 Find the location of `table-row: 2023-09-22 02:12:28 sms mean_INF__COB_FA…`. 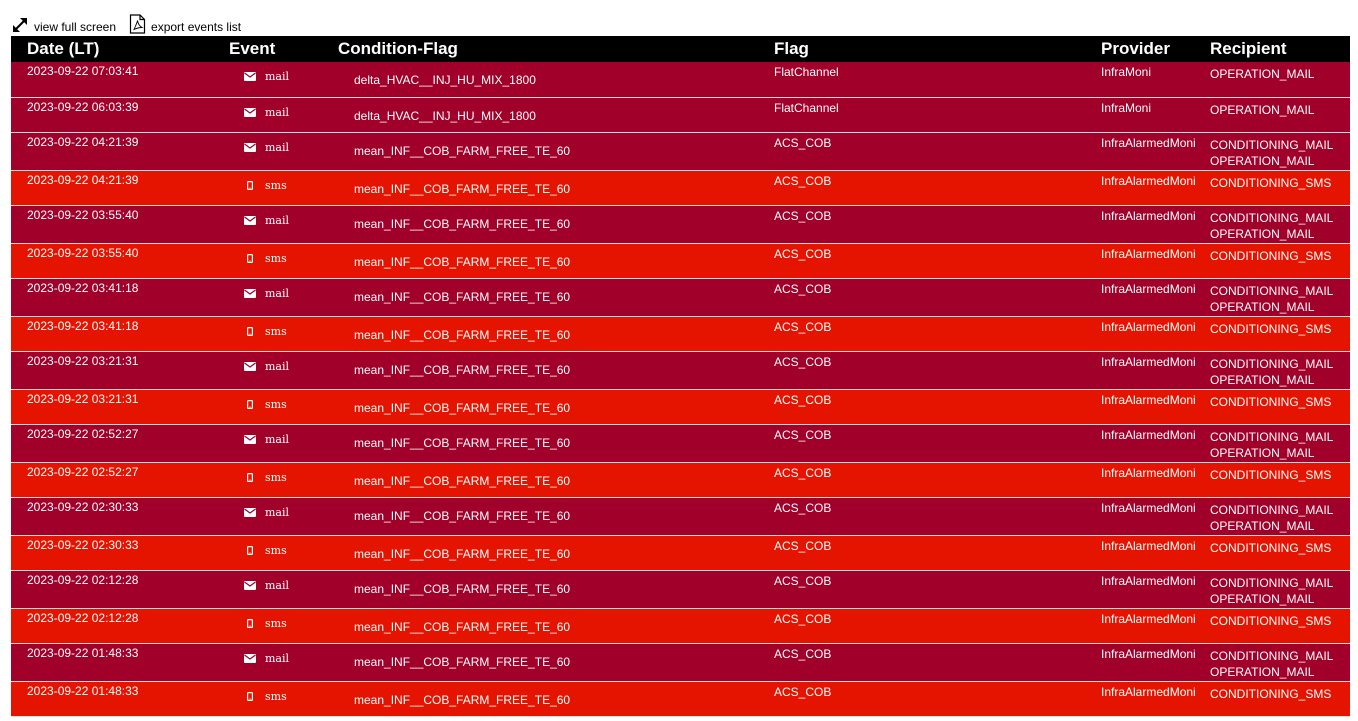

table-row: 2023-09-22 02:12:28 sms mean_INF__COB_FA… is located at coordinates (680, 626).